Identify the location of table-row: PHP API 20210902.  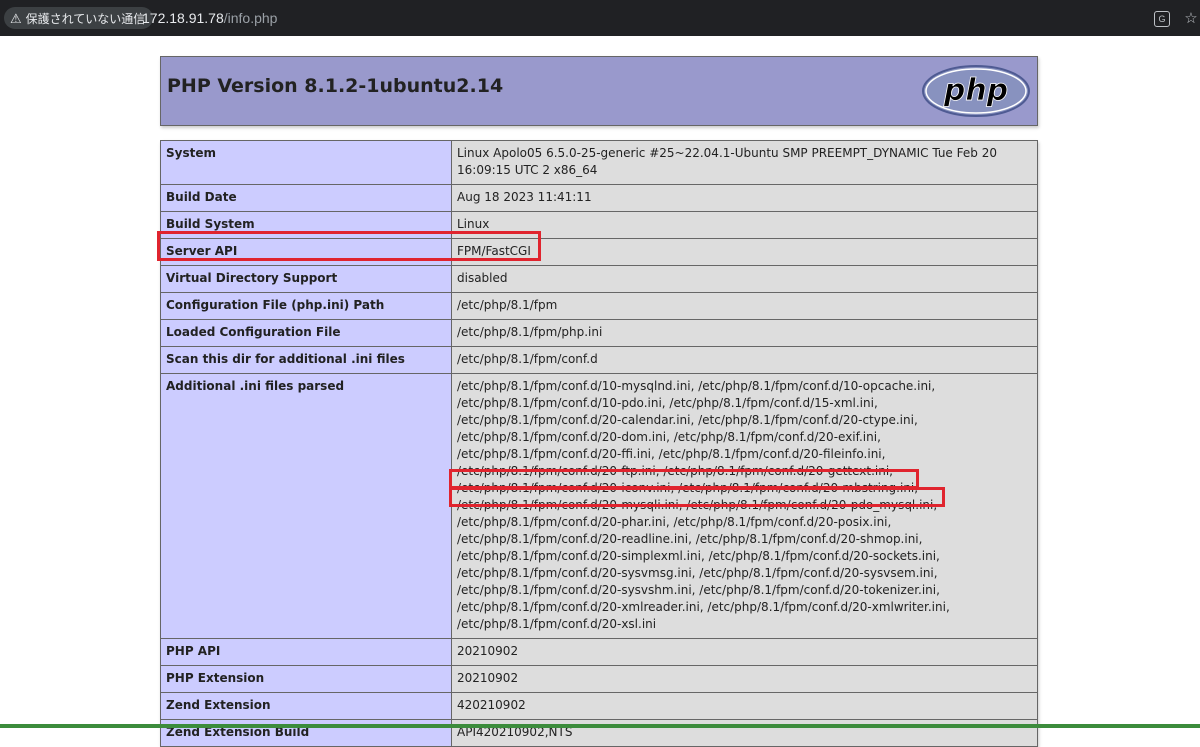
(599, 652).